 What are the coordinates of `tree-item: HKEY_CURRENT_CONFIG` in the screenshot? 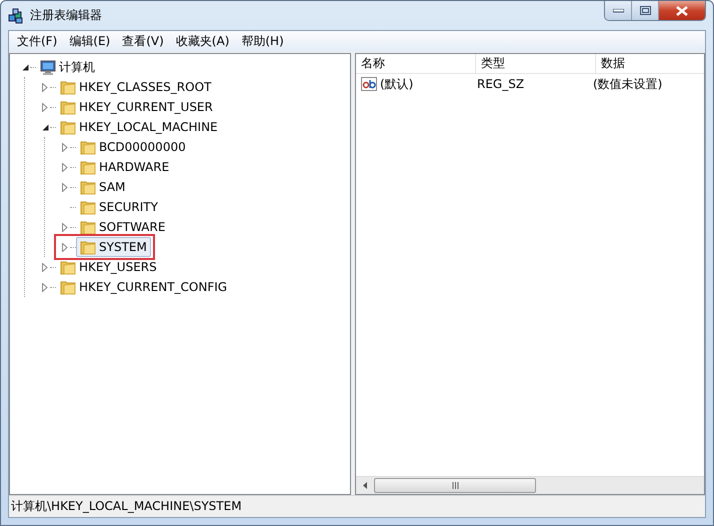 It's located at (144, 287).